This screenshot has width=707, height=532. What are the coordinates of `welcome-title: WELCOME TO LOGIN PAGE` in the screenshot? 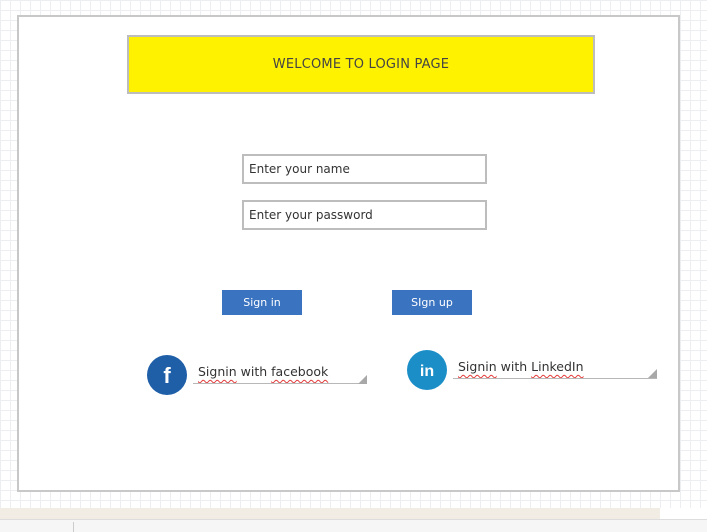 It's located at (361, 64).